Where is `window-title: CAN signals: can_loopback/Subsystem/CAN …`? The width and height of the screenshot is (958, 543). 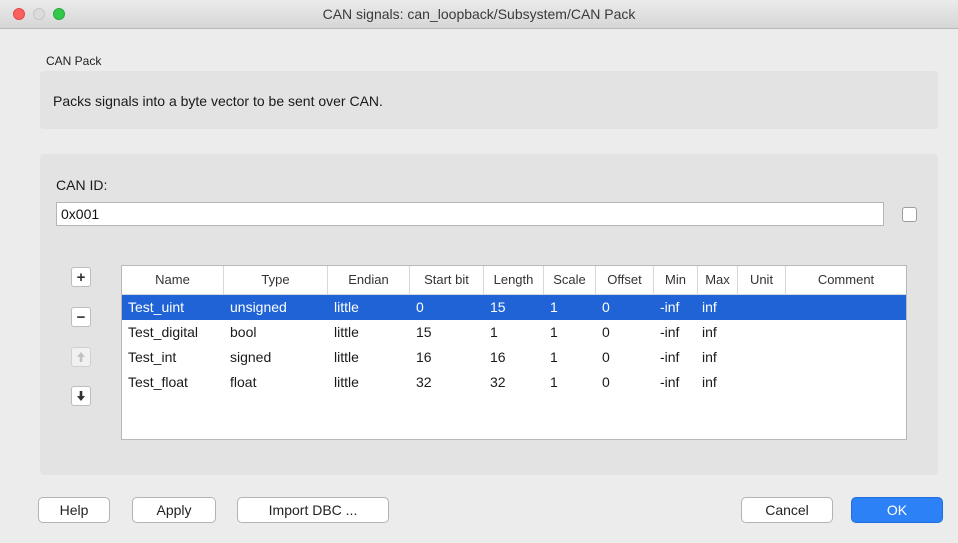 window-title: CAN signals: can_loopback/Subsystem/CAN … is located at coordinates (479, 14).